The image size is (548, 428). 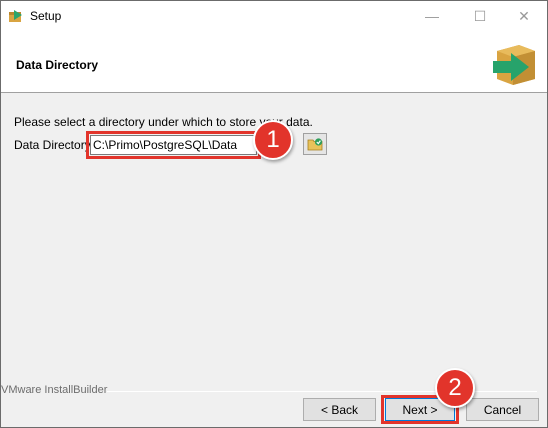 I want to click on minimize-button: —, so click(x=432, y=16).